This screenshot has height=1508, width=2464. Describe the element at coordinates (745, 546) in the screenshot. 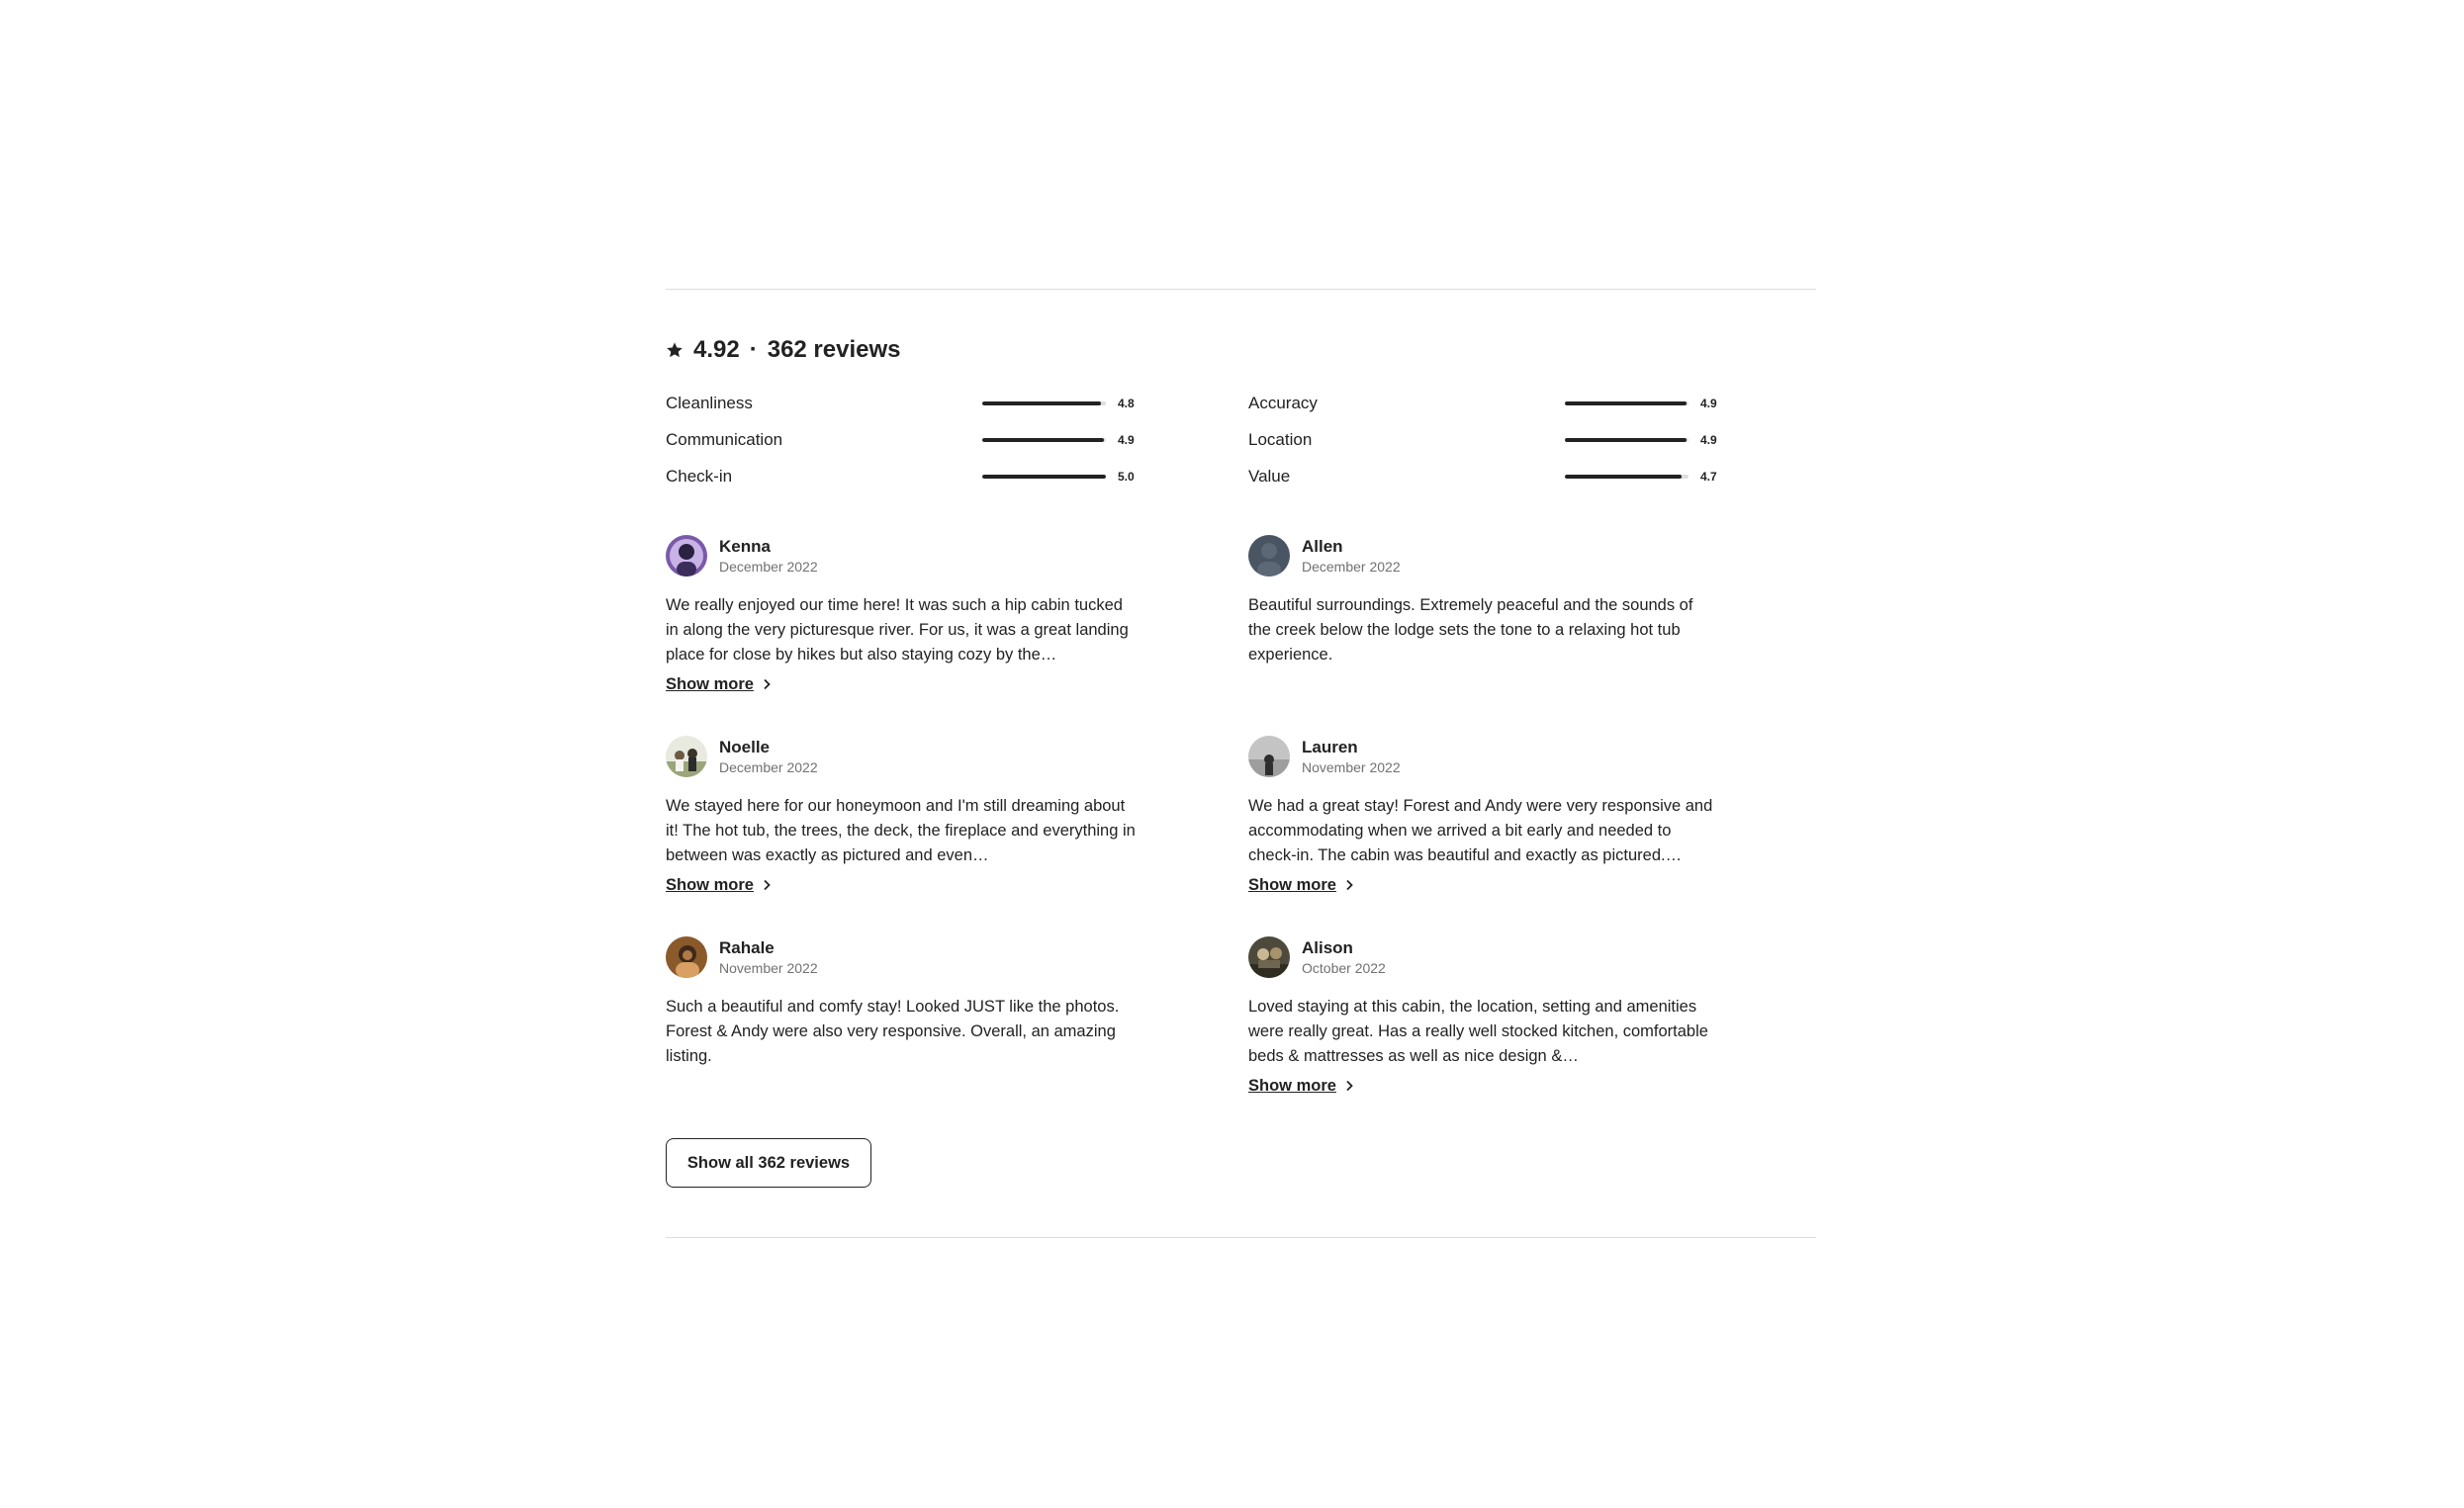

I see `reviewer-name: Kenna` at that location.